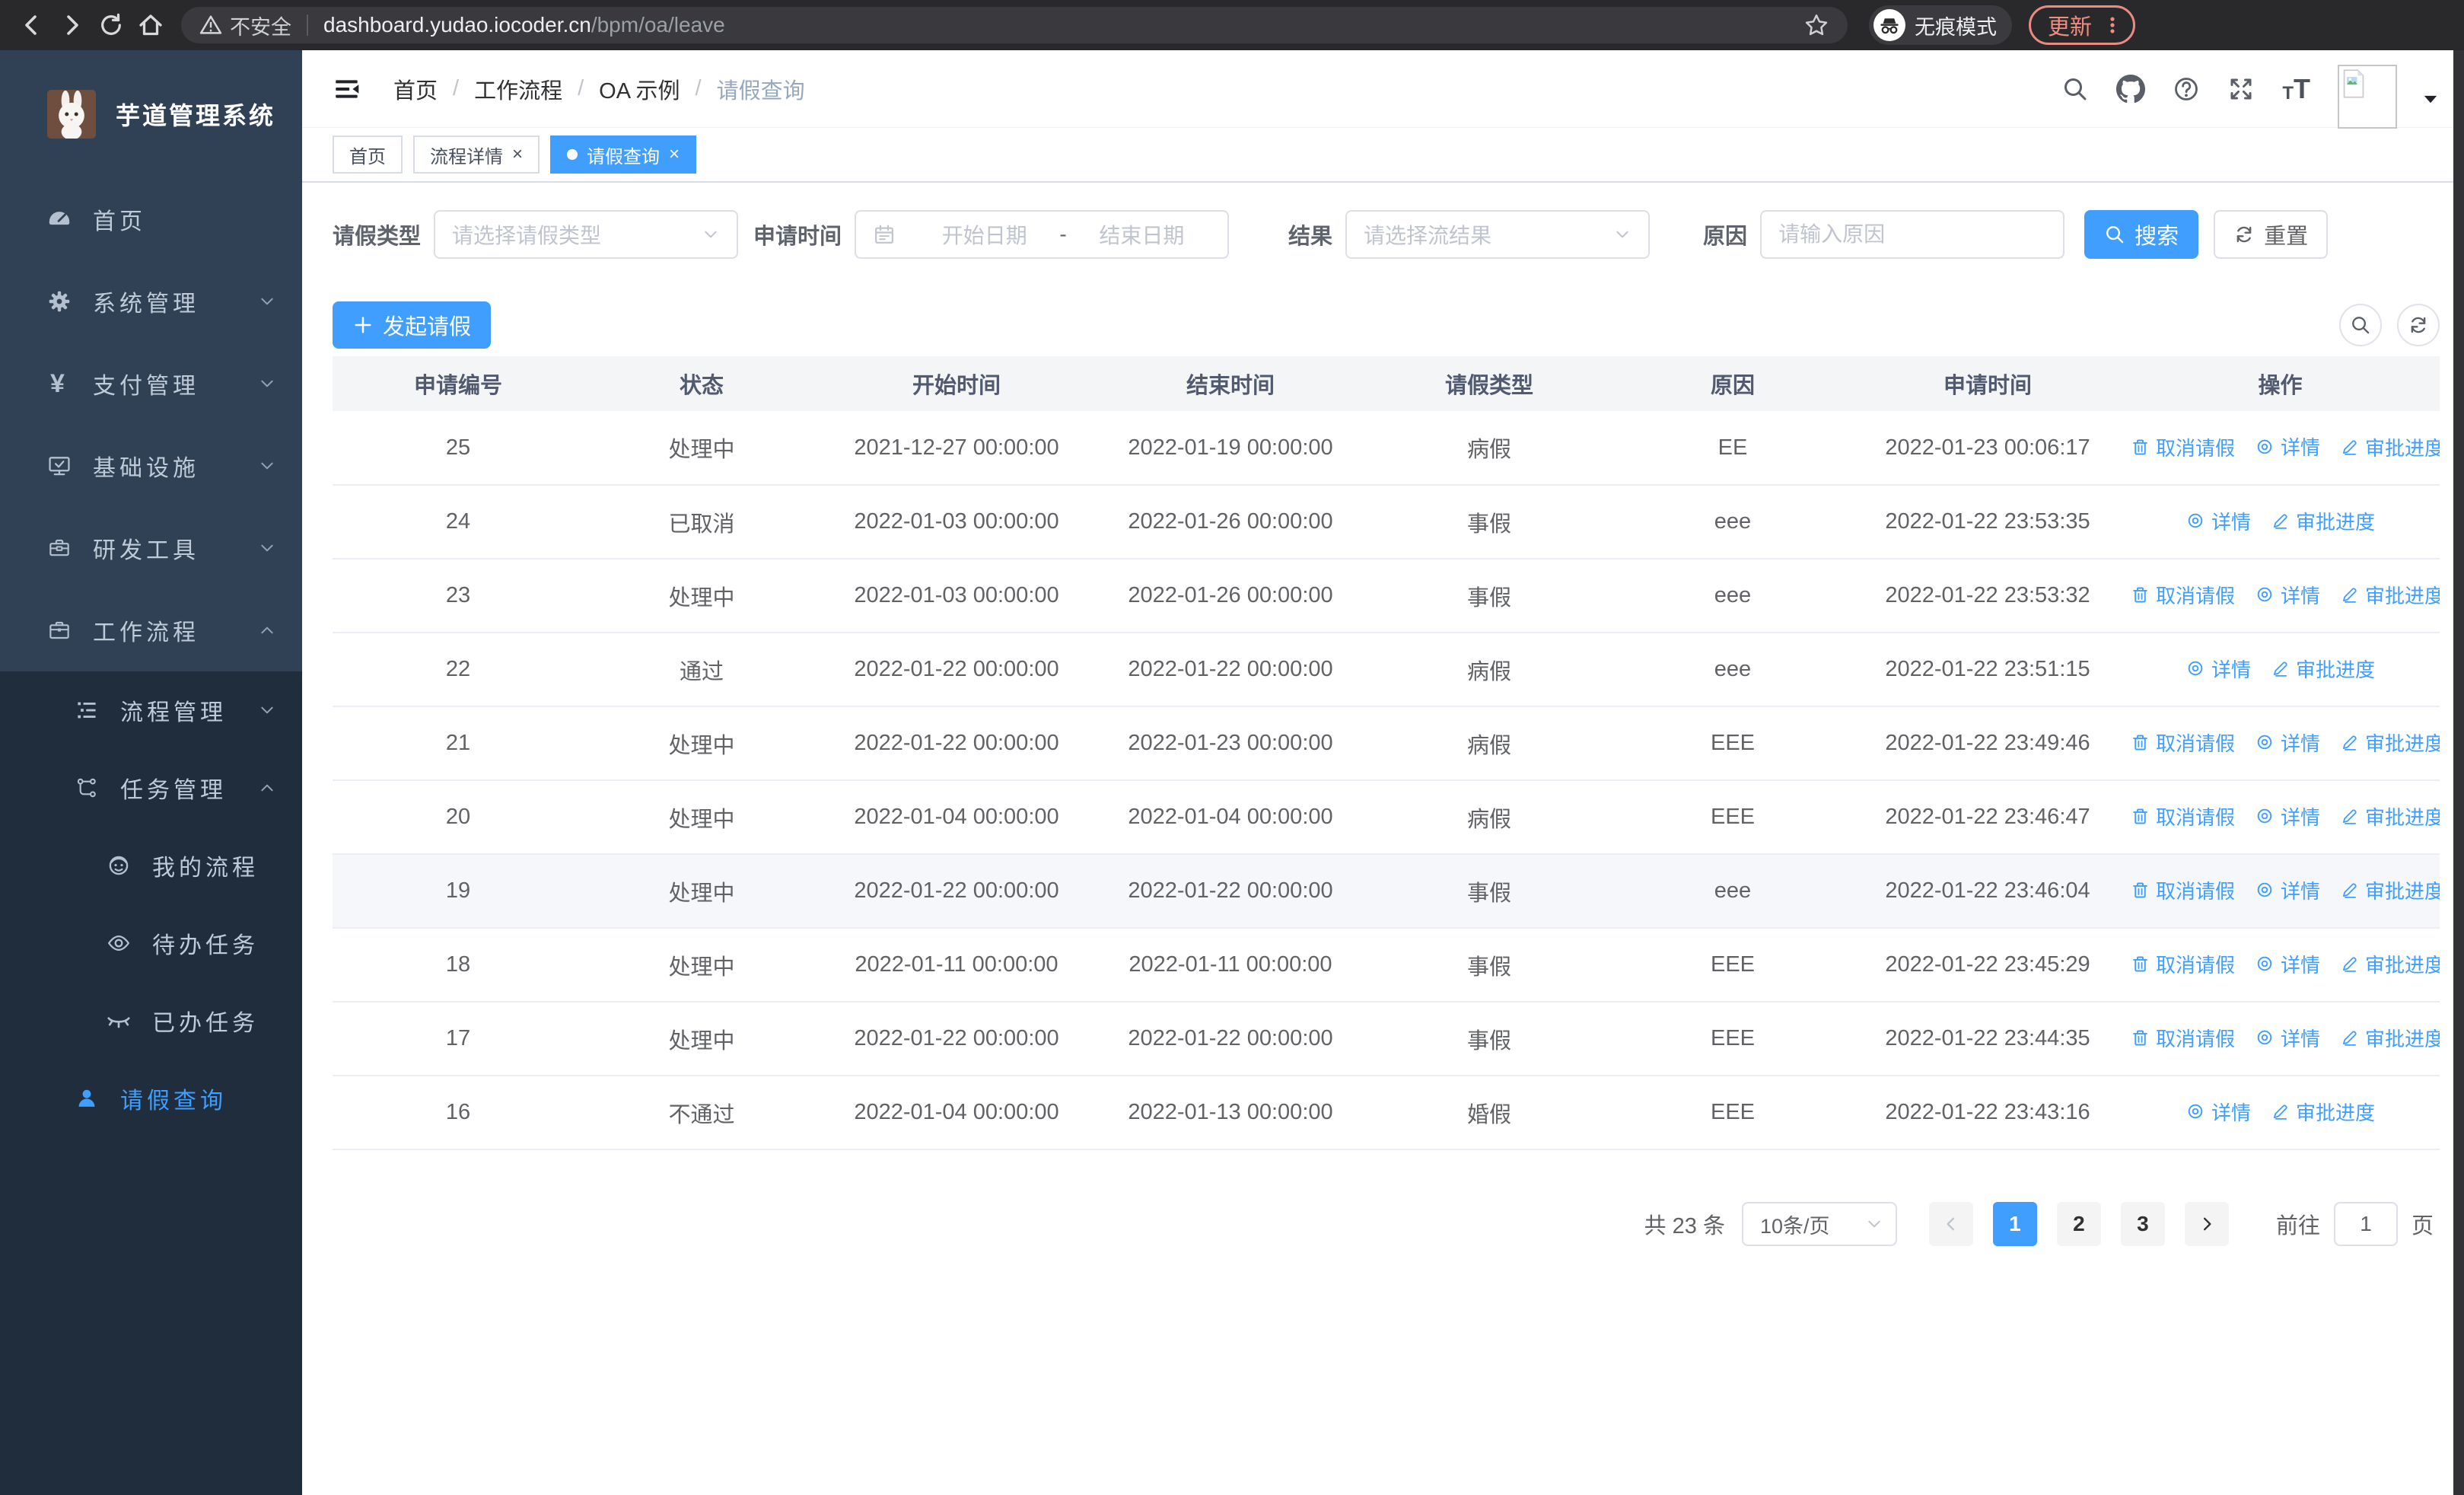  Describe the element at coordinates (267, 384) in the screenshot. I see `chevron-down-icon` at that location.